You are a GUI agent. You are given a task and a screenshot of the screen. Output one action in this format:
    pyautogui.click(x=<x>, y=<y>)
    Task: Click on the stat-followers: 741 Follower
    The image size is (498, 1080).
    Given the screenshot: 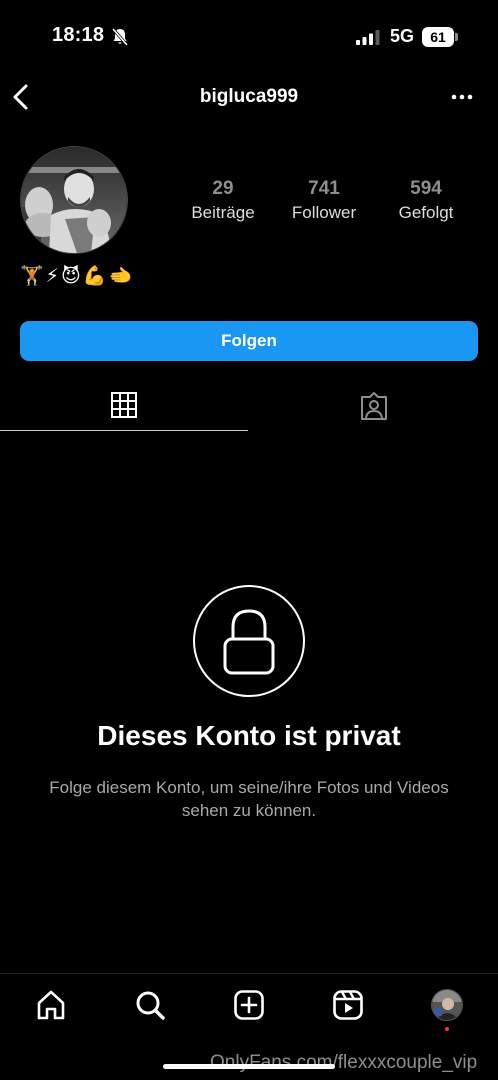 What is the action you would take?
    pyautogui.click(x=324, y=200)
    